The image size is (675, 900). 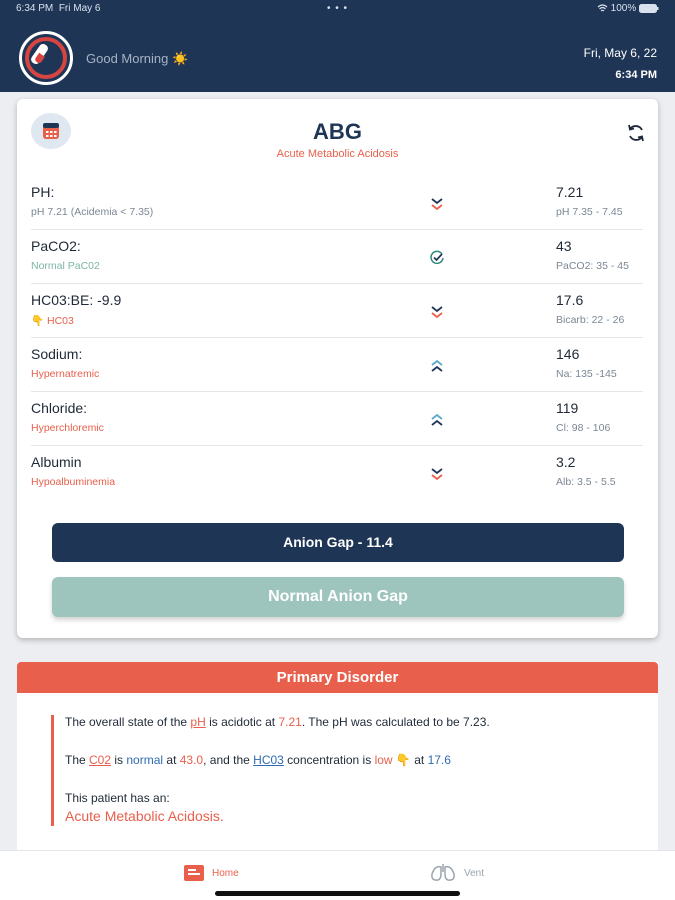 What do you see at coordinates (602, 8) in the screenshot?
I see `wifi-icon` at bounding box center [602, 8].